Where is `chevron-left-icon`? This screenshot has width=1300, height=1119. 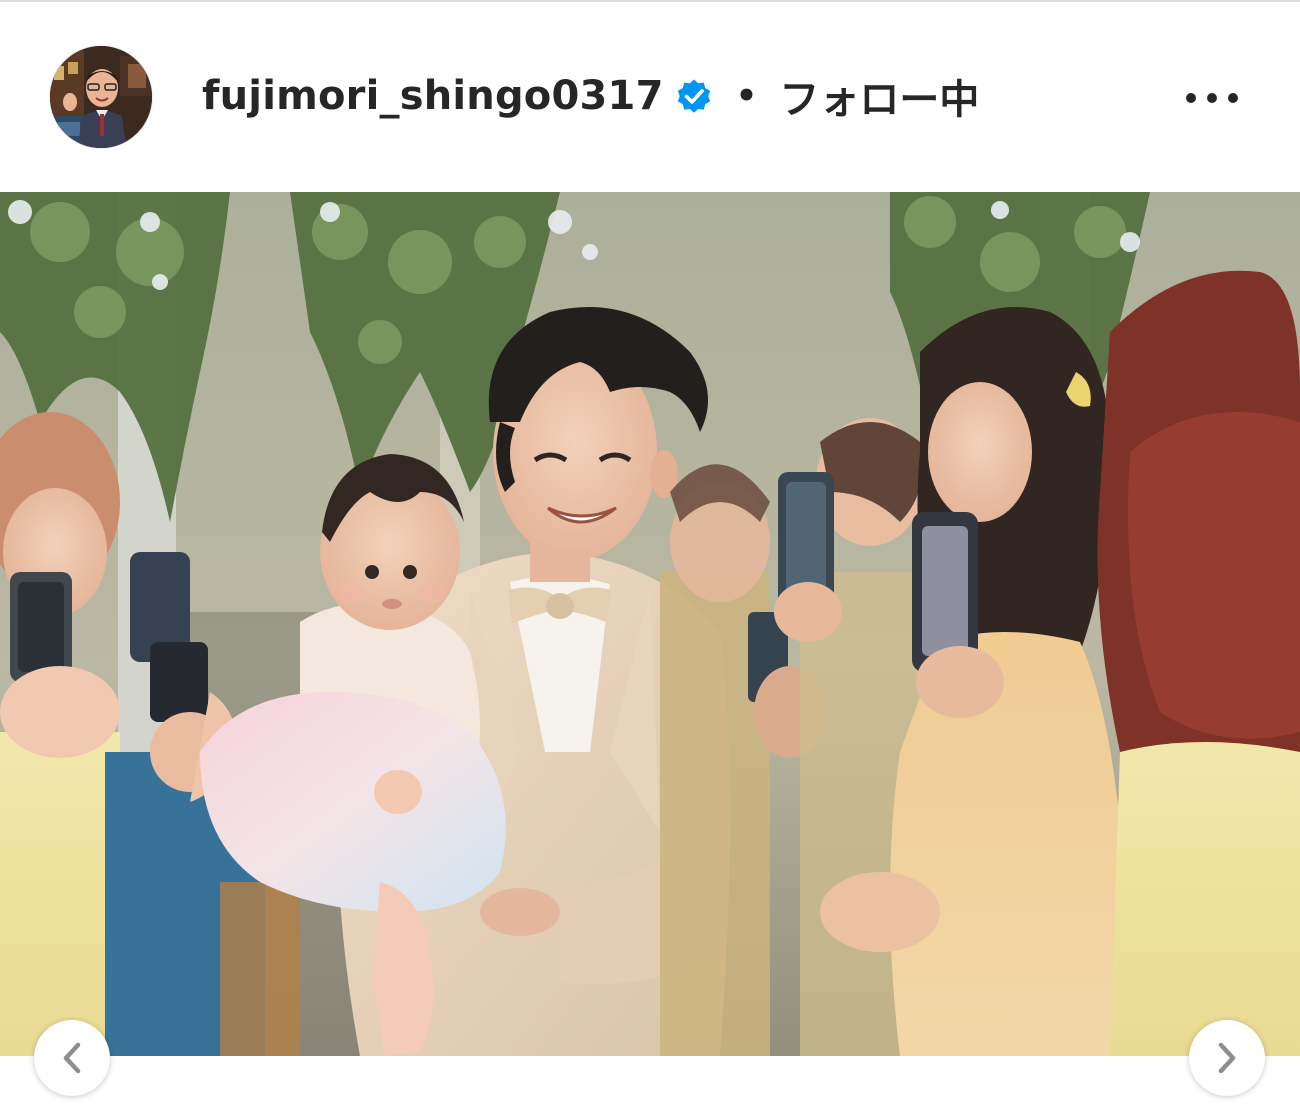
chevron-left-icon is located at coordinates (72, 1058).